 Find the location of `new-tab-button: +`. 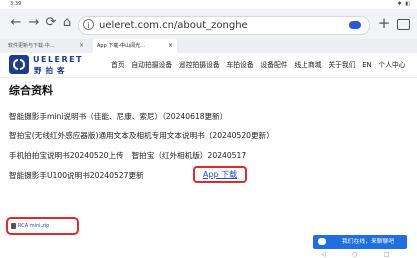

new-tab-button: + is located at coordinates (384, 23).